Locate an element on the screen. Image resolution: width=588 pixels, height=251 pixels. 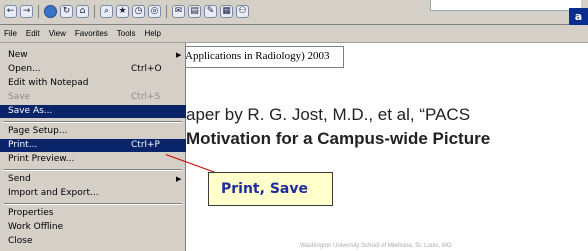
menu-item-shortcut: Ctrl+S is located at coordinates (146, 97).